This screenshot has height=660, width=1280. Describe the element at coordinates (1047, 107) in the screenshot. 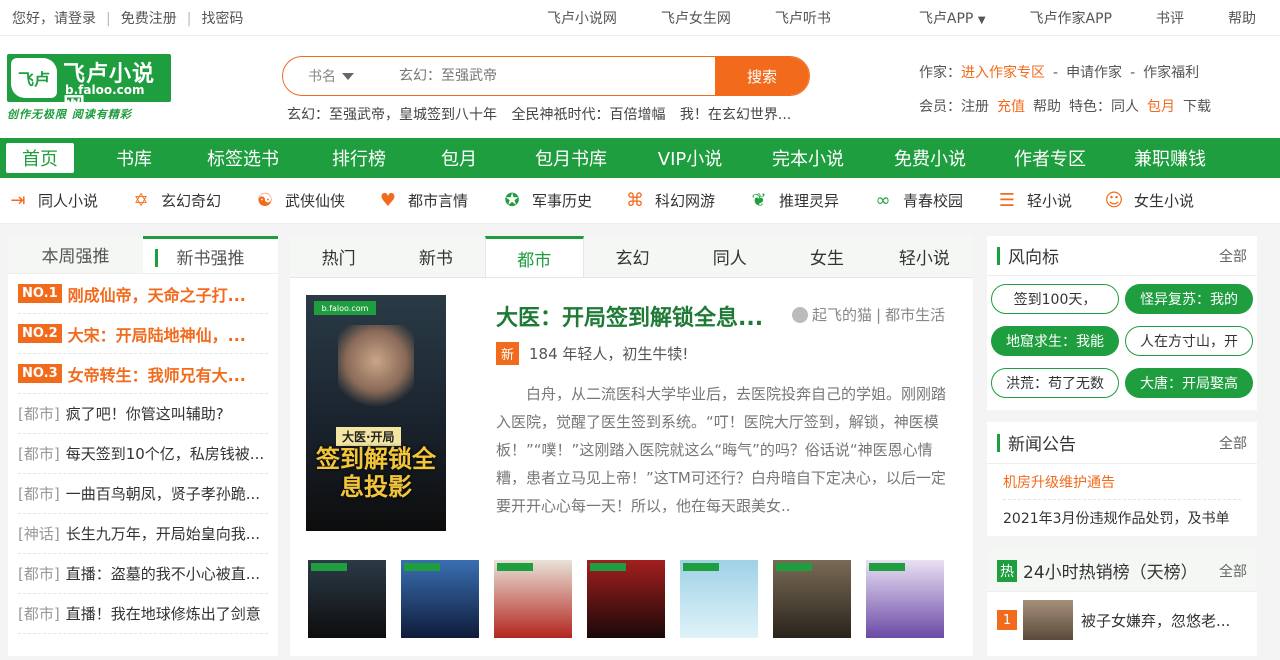

I see `member-help-link: 帮助` at that location.